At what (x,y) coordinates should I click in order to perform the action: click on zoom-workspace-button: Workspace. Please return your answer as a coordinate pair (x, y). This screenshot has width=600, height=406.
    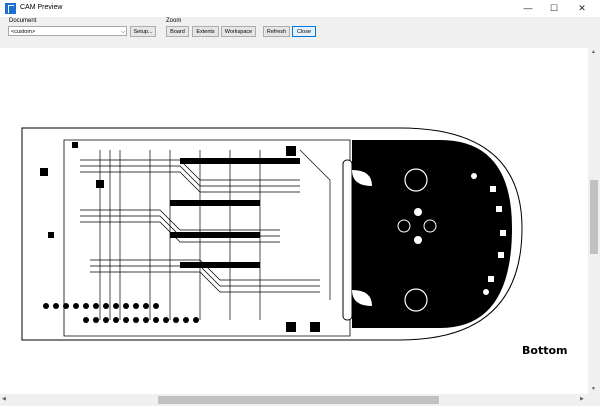
    Looking at the image, I should click on (238, 31).